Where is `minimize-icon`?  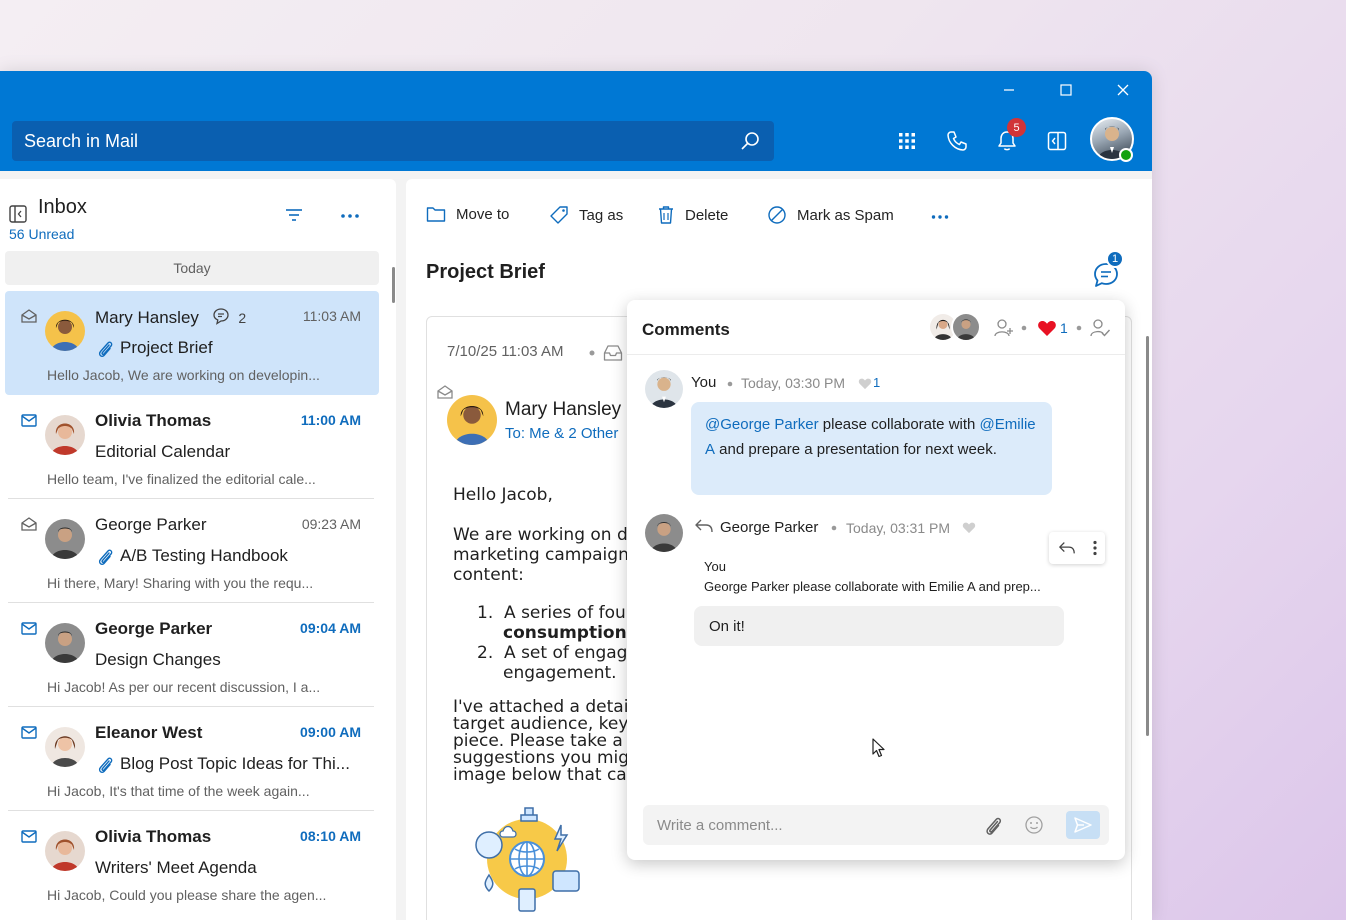 minimize-icon is located at coordinates (1009, 90).